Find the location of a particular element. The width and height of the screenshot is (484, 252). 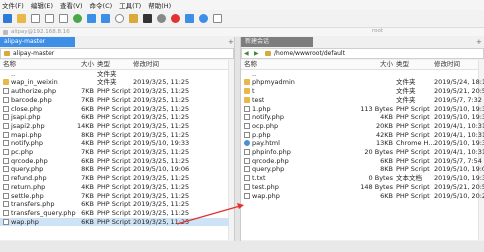

file-row: wap.php 6KB PHP Script 2019/3/25, 11:25 is located at coordinates (114, 222).